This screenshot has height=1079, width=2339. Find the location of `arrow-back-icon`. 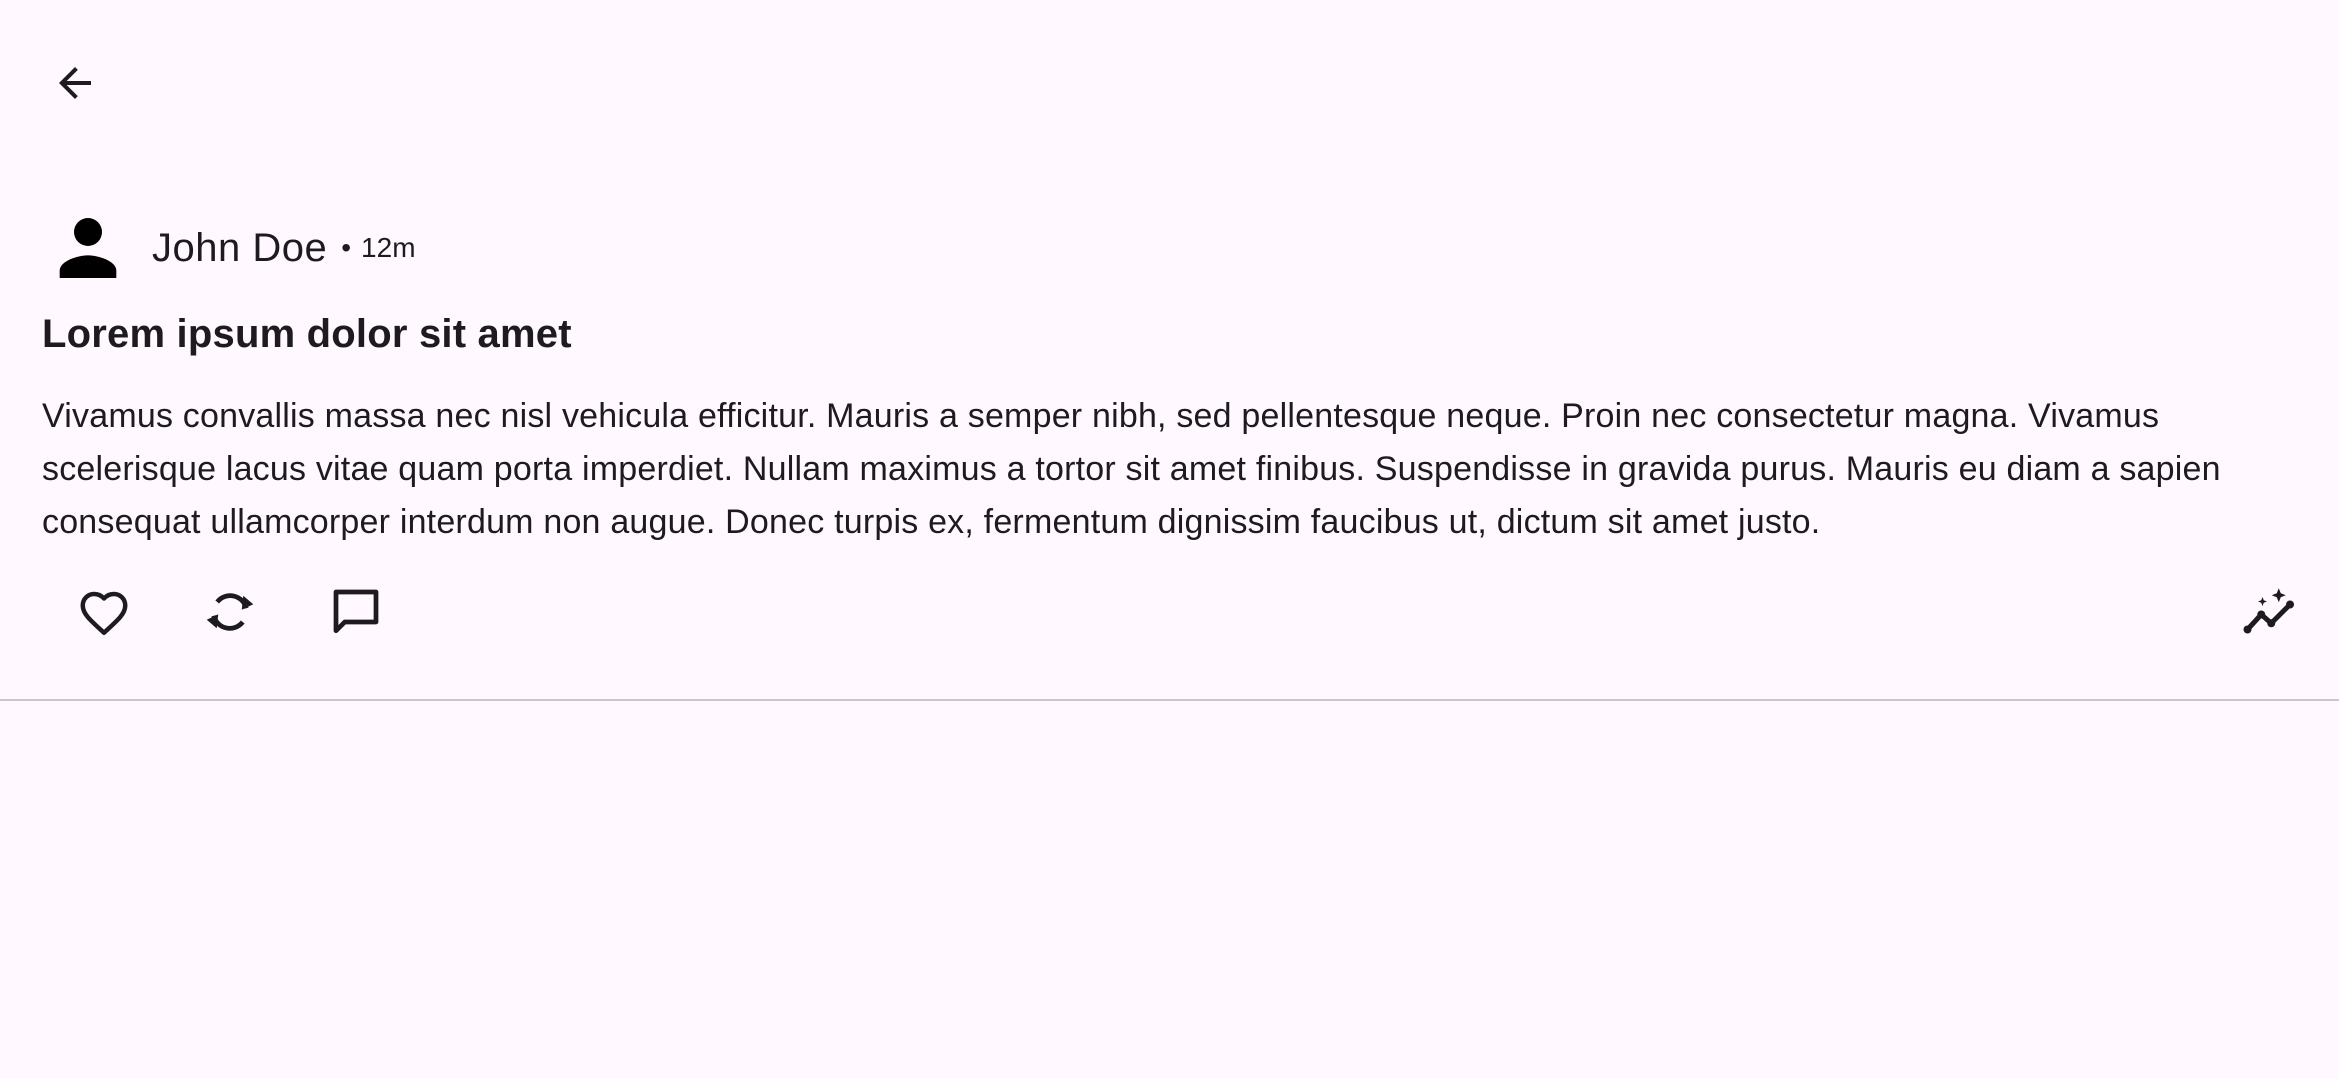

arrow-back-icon is located at coordinates (75, 83).